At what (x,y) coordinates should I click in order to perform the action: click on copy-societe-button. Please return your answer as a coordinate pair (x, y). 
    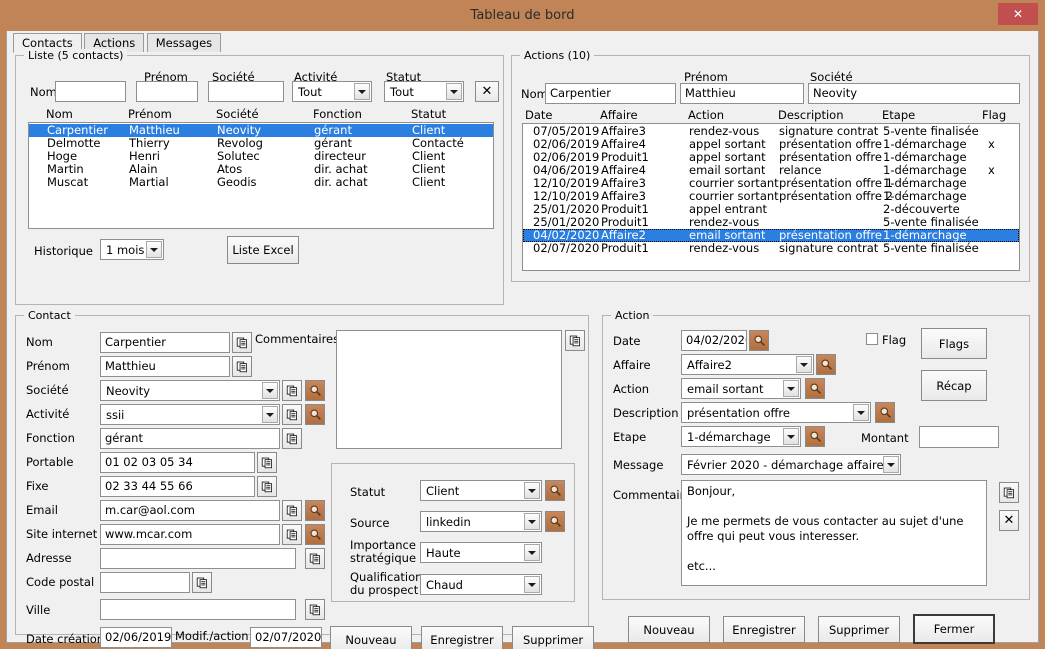
    Looking at the image, I should click on (292, 390).